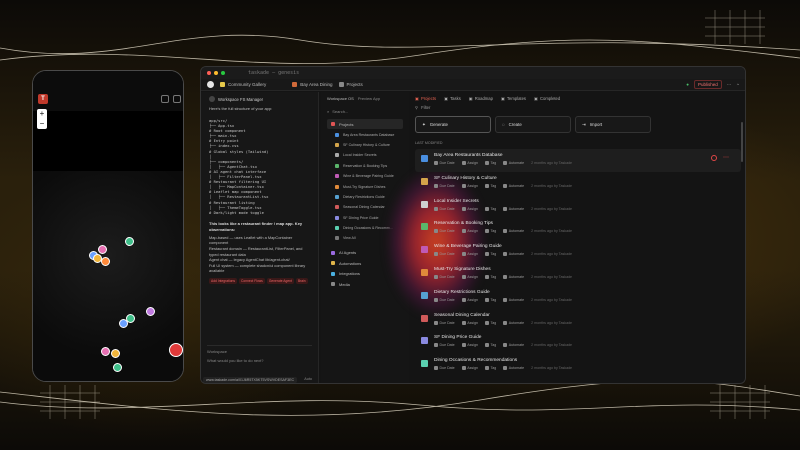 The image size is (800, 450). I want to click on tab-tasks: ▣ Tasks, so click(452, 98).